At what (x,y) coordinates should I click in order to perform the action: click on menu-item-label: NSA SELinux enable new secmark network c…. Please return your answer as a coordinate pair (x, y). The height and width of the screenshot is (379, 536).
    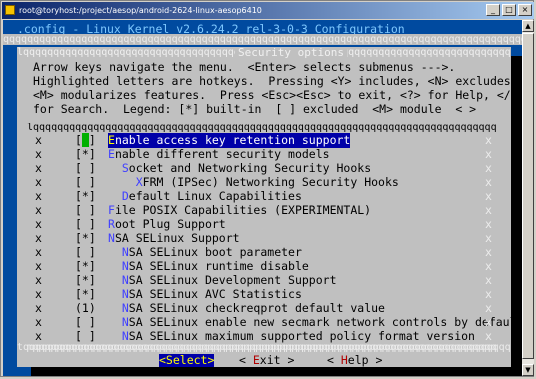
    Looking at the image, I should click on (309, 322).